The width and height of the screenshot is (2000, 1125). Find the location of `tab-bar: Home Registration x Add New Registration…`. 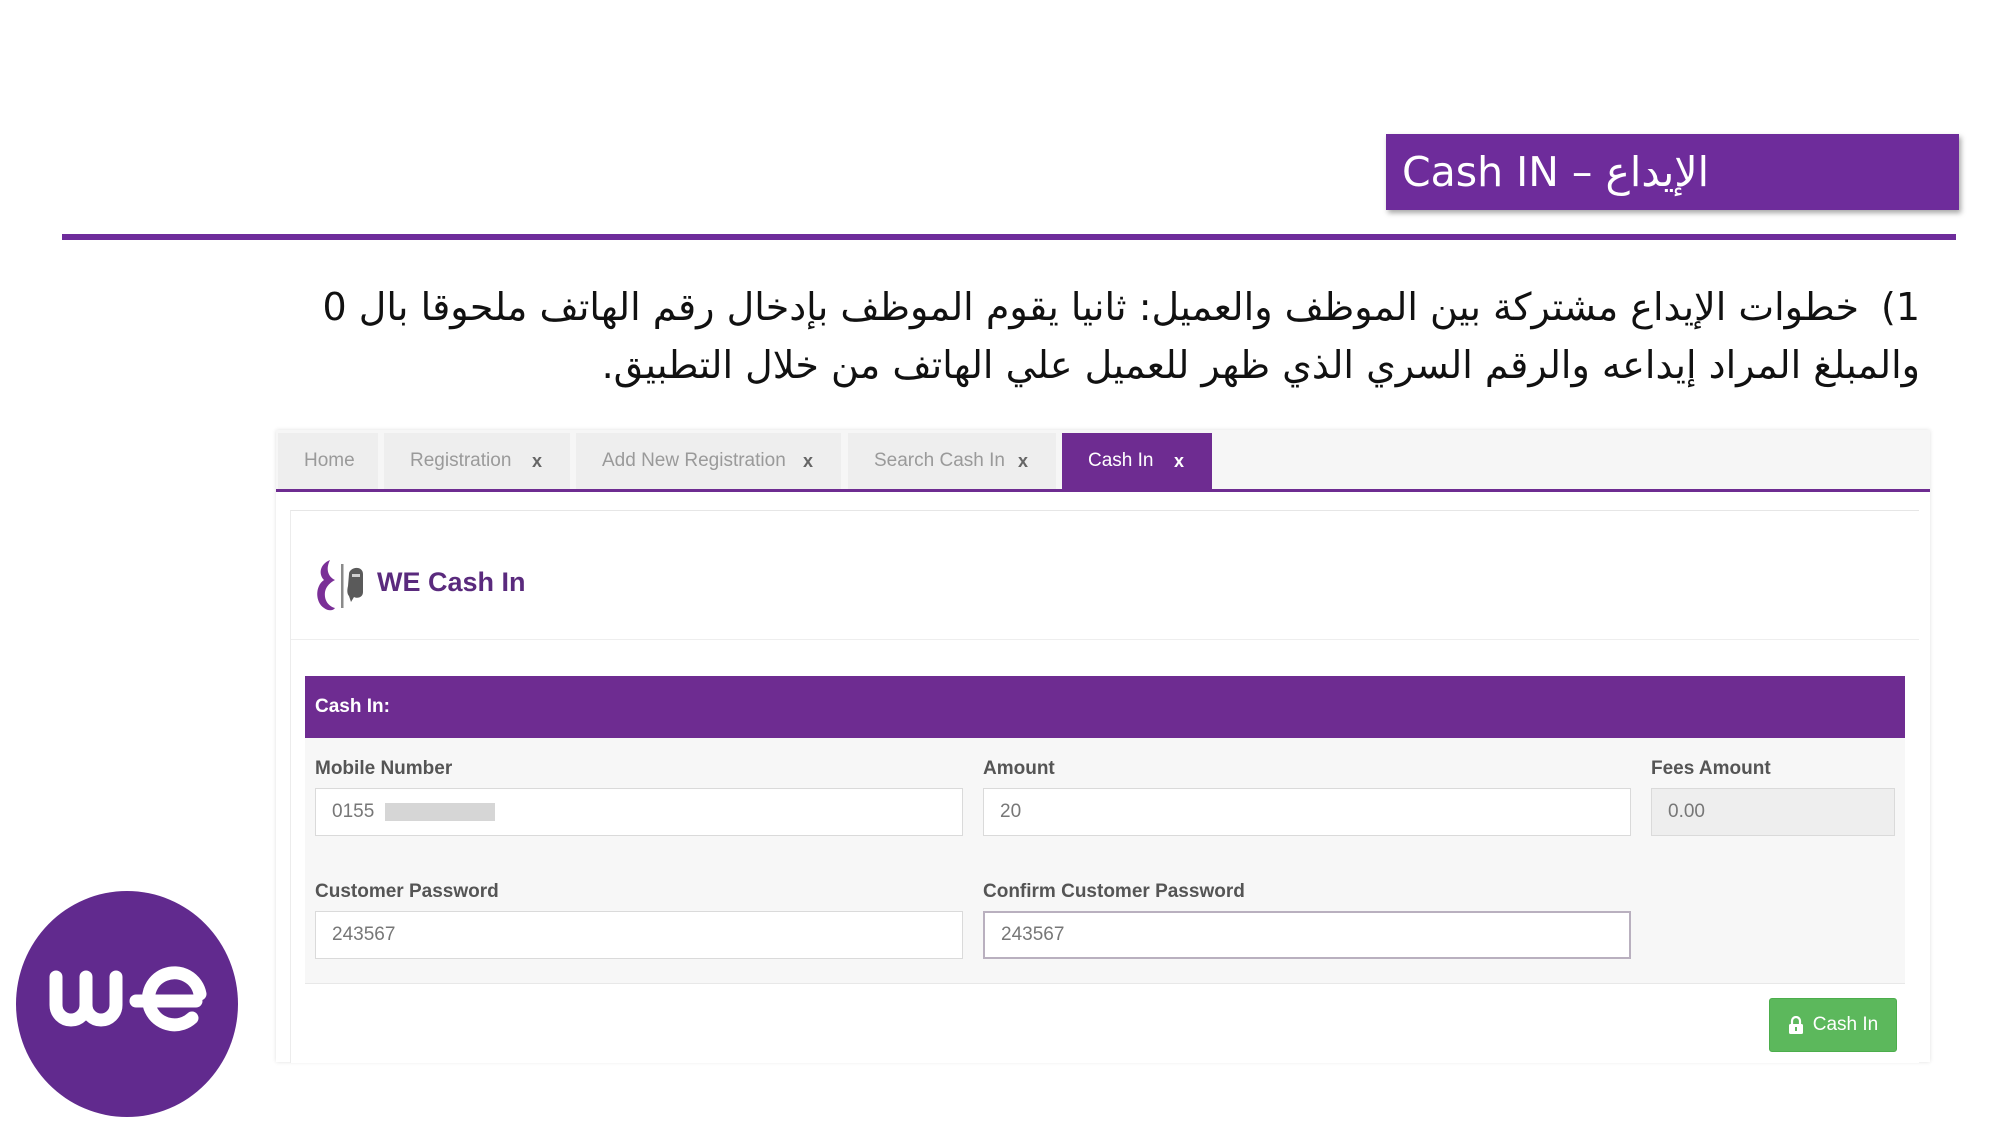

tab-bar: Home Registration x Add New Registration… is located at coordinates (1103, 461).